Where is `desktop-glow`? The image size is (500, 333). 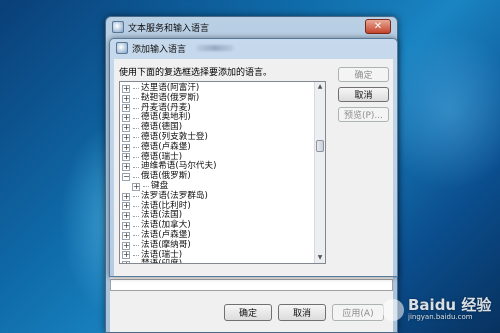
desktop-glow is located at coordinates (440, 110).